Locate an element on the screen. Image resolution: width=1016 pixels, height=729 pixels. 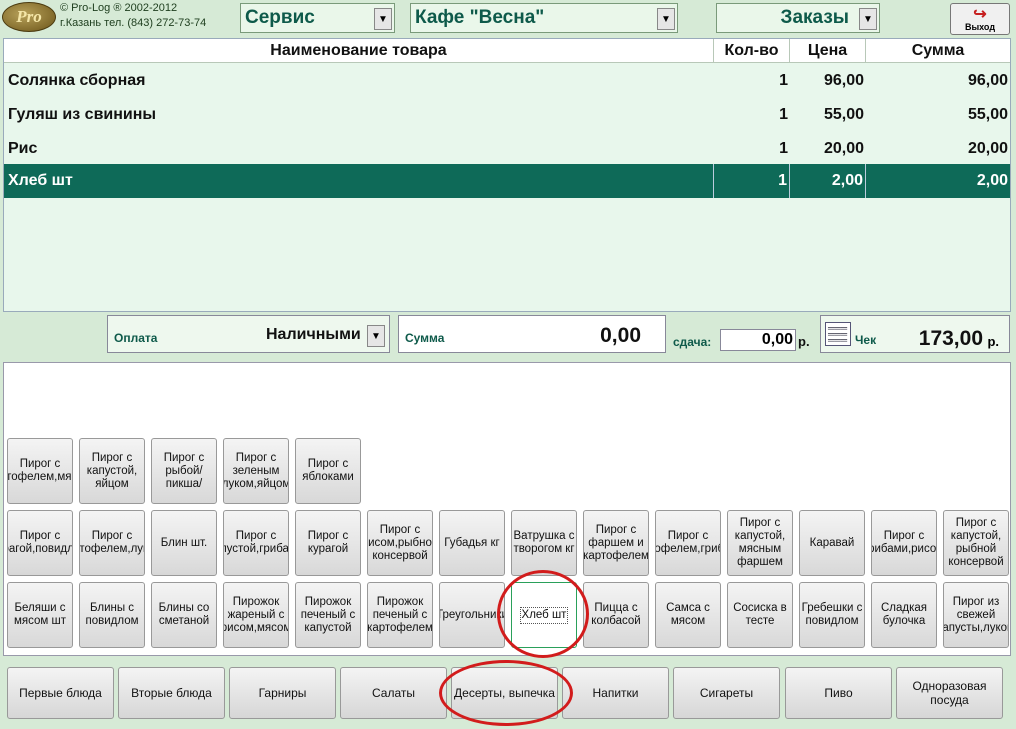
table-row-selected: Хлеб шт 1 2,00 2,00 is located at coordinates (507, 181).